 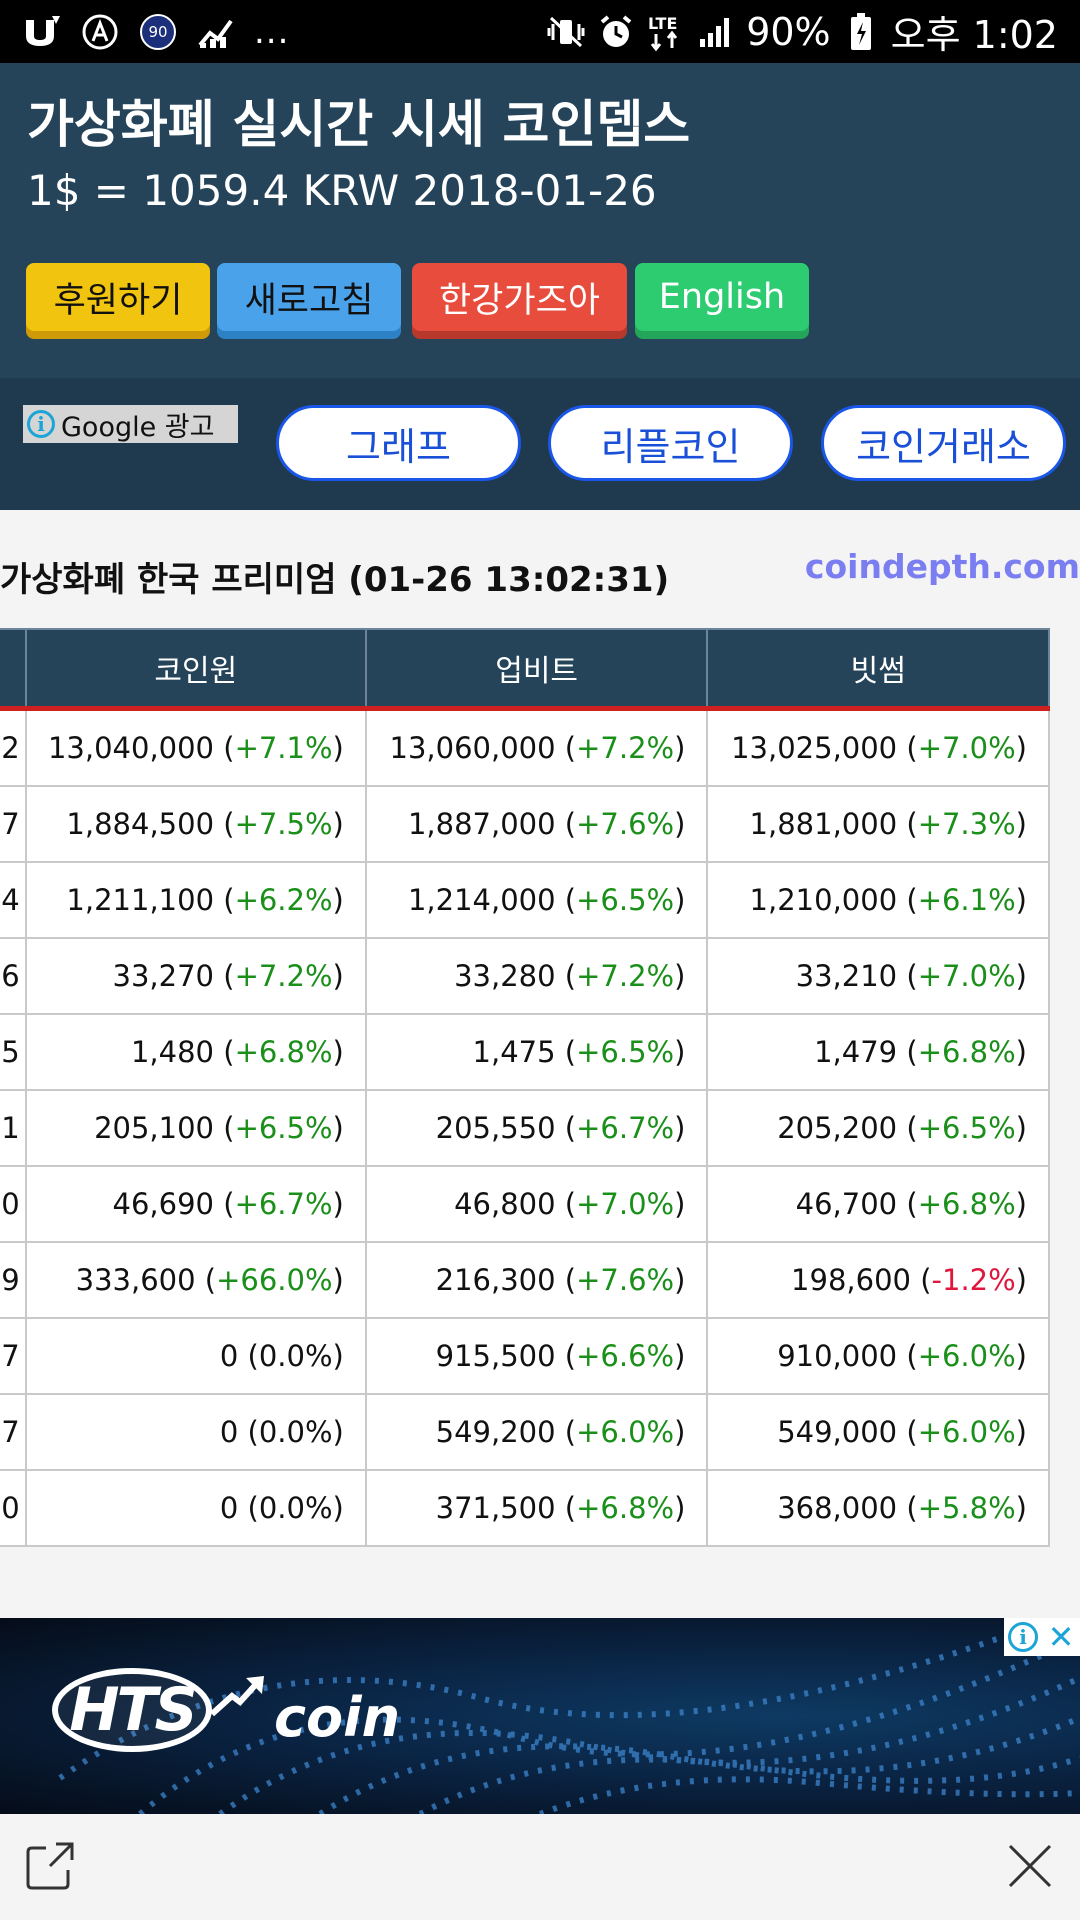 What do you see at coordinates (135, 1280) in the screenshot?
I see `price-value: 333,600` at bounding box center [135, 1280].